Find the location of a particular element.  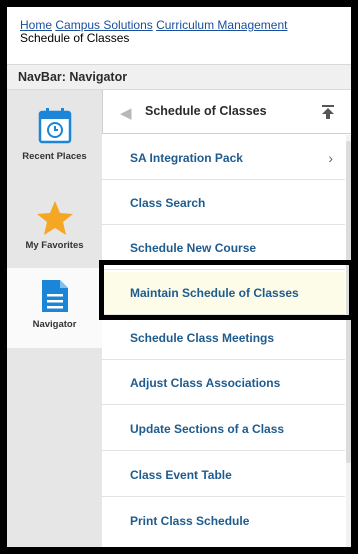

breadcrumb-campus-solutions: Campus Solutions is located at coordinates (103, 25).